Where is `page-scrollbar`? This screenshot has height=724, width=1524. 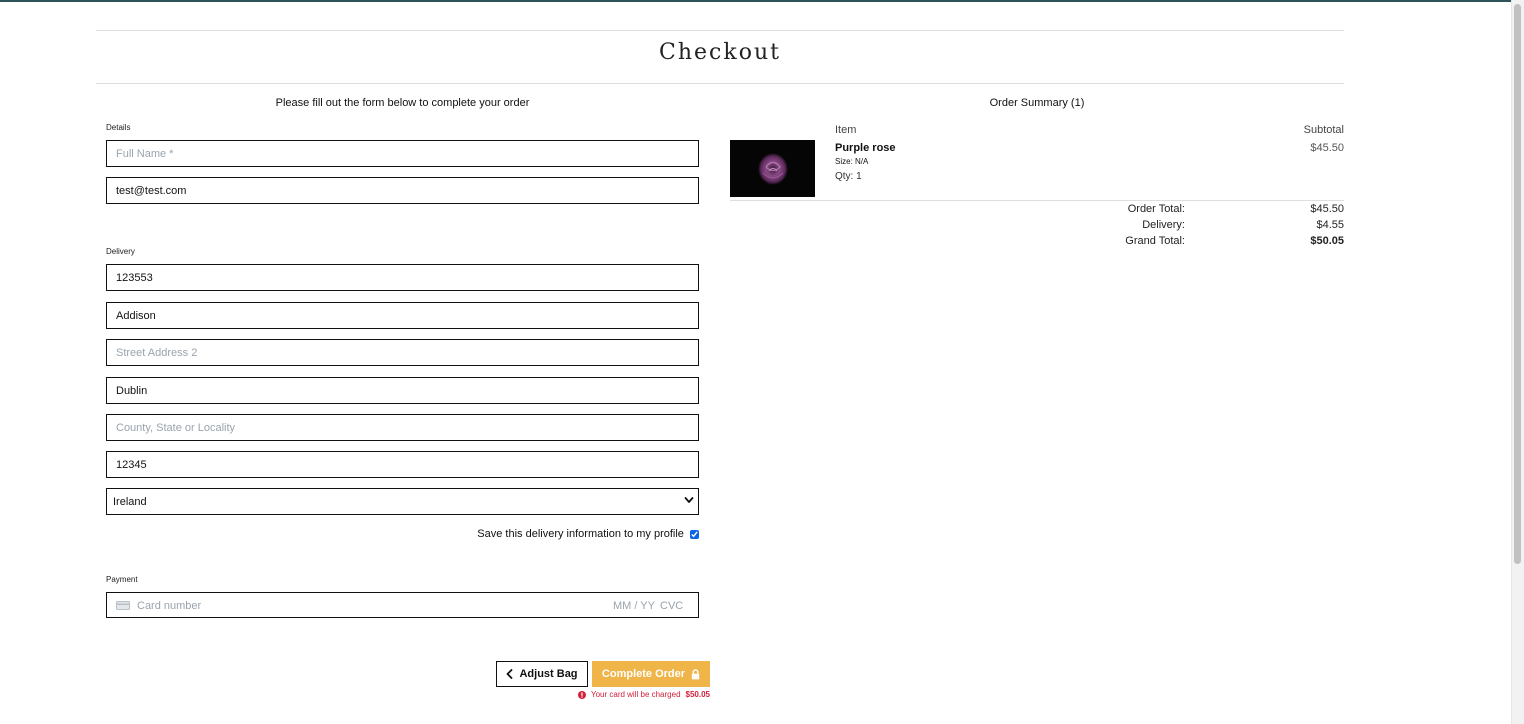 page-scrollbar is located at coordinates (1517, 362).